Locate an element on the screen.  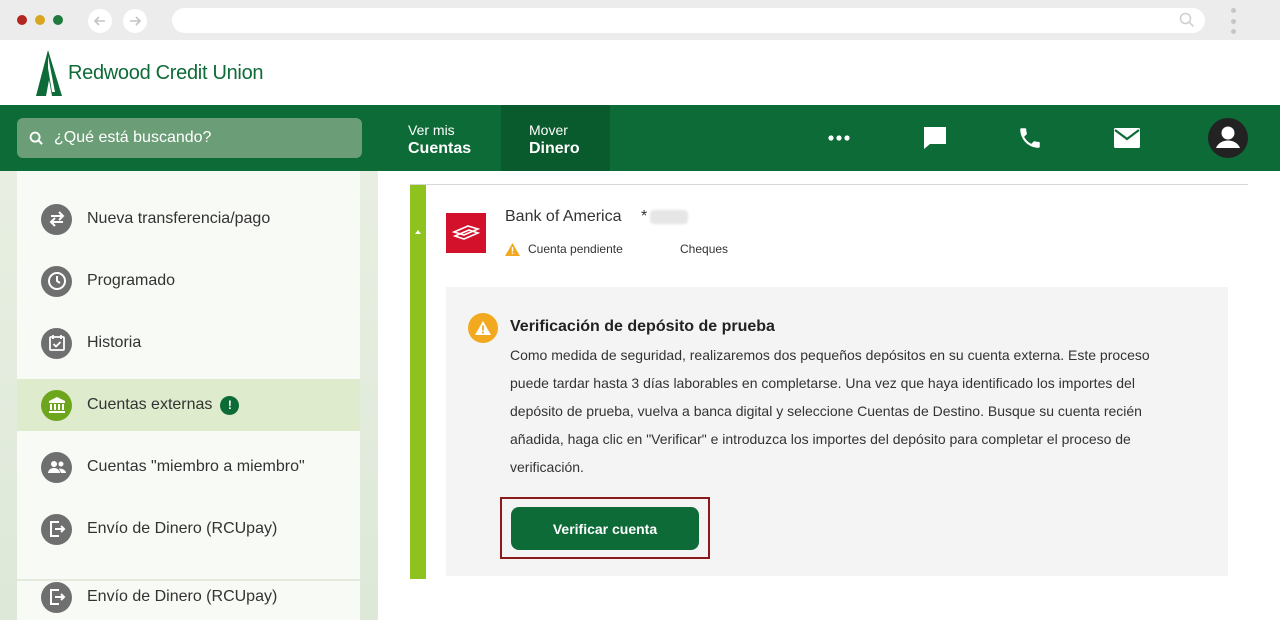
sidebar-item-cuentas-externas: Cuentas externas ! is located at coordinates (188, 405).